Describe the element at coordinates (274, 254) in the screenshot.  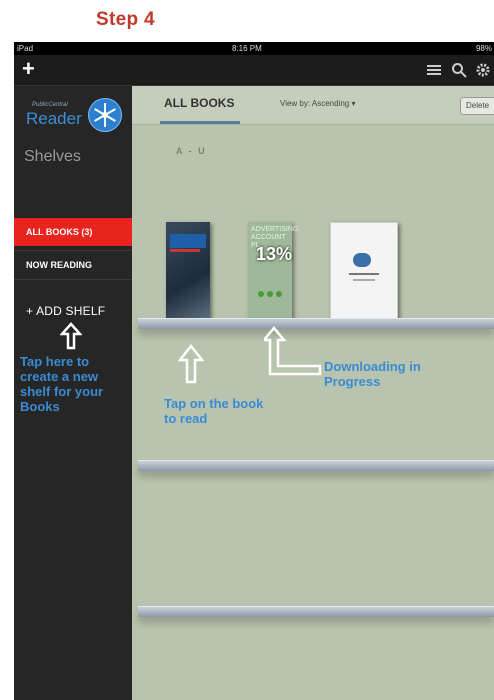
I see `download-progress: 13%` at that location.